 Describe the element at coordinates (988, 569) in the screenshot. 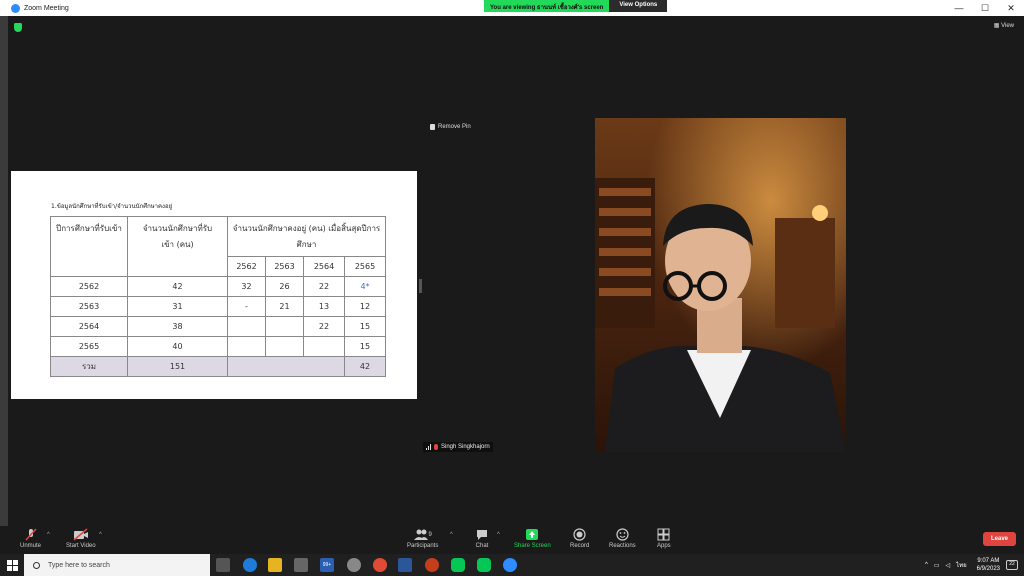

I see `clock-date: 6/9/2023` at that location.